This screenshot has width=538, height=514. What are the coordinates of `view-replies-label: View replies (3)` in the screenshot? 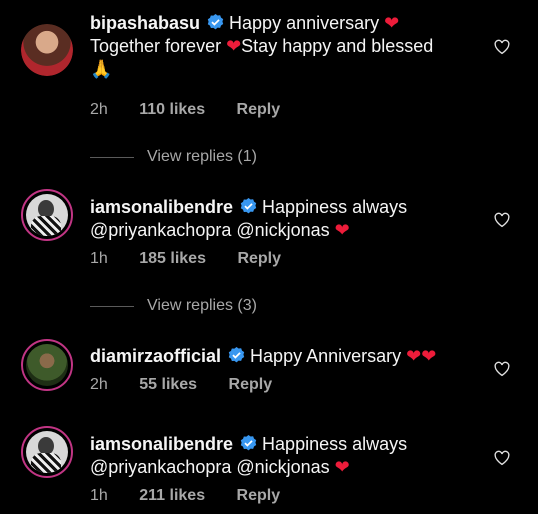 It's located at (202, 306).